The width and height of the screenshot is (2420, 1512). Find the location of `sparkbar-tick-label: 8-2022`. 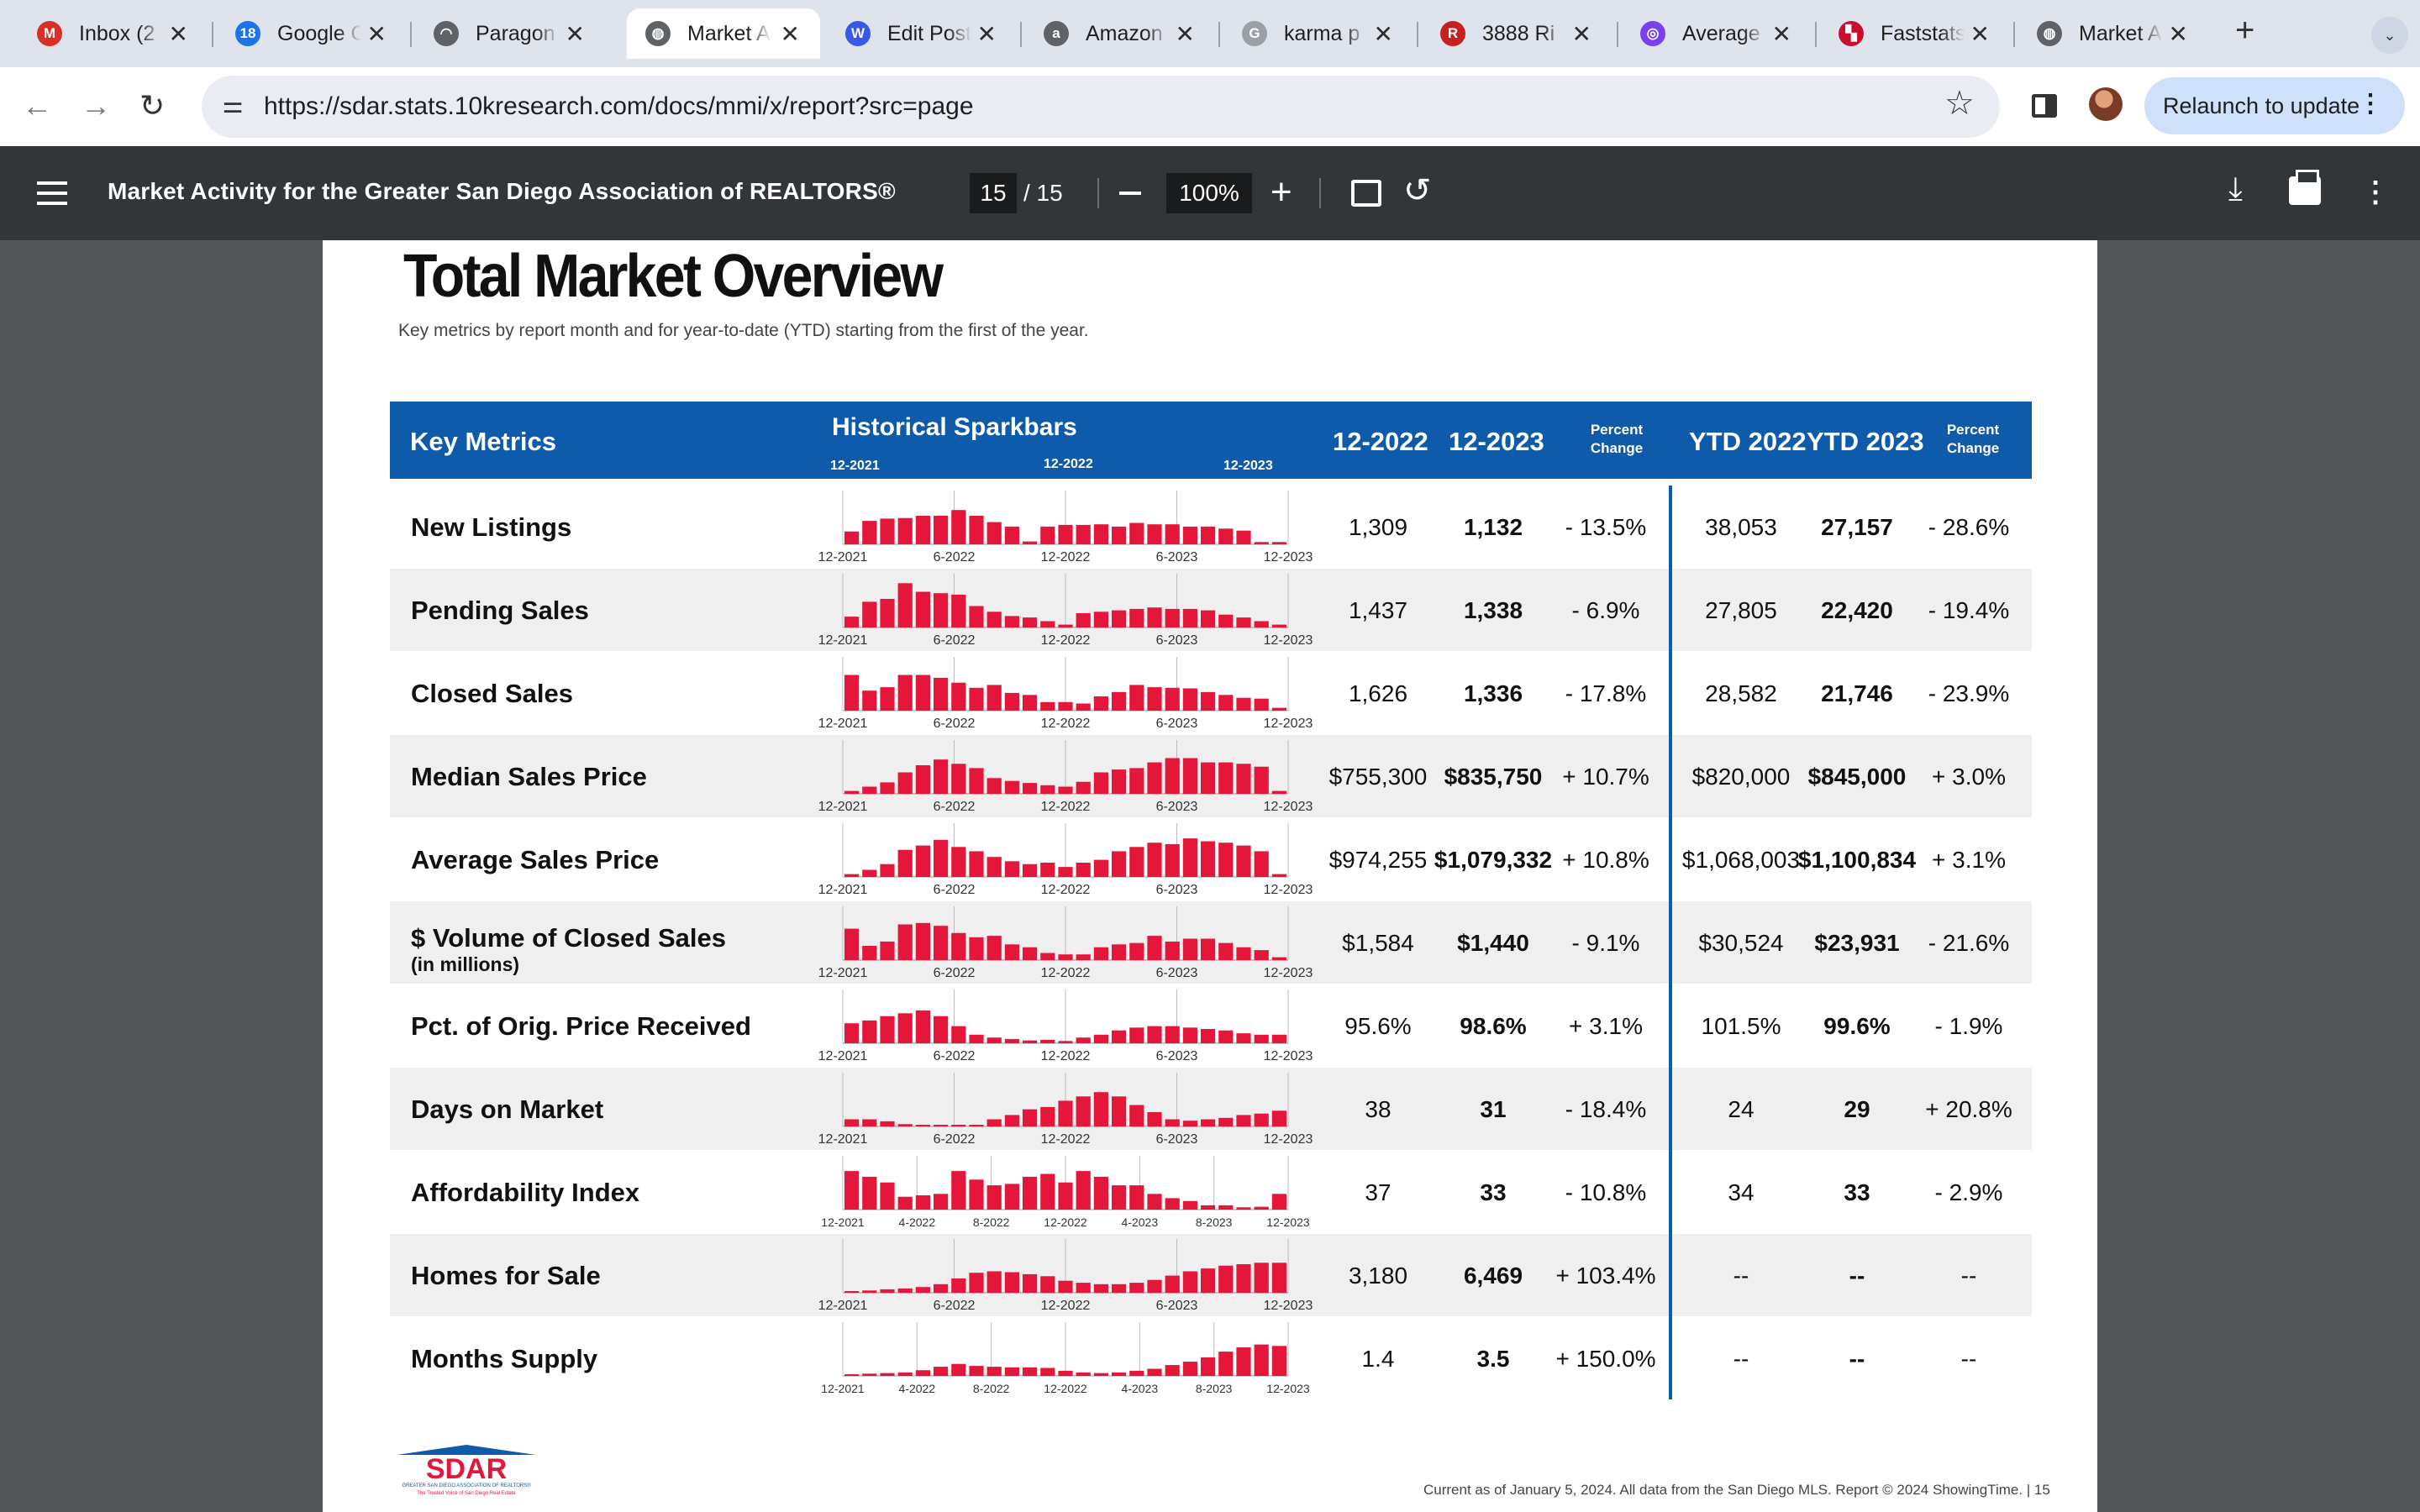

sparkbar-tick-label: 8-2022 is located at coordinates (992, 1388).